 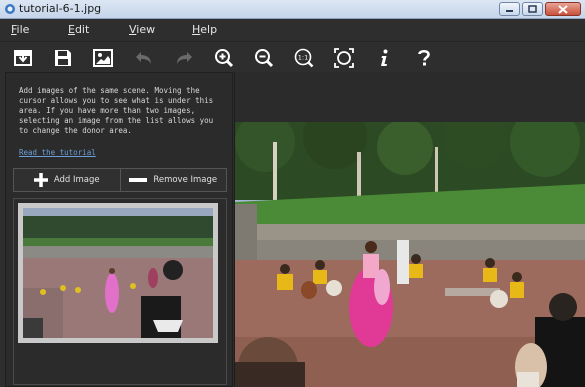 I want to click on add-image-label: Add Image, so click(x=76, y=180).